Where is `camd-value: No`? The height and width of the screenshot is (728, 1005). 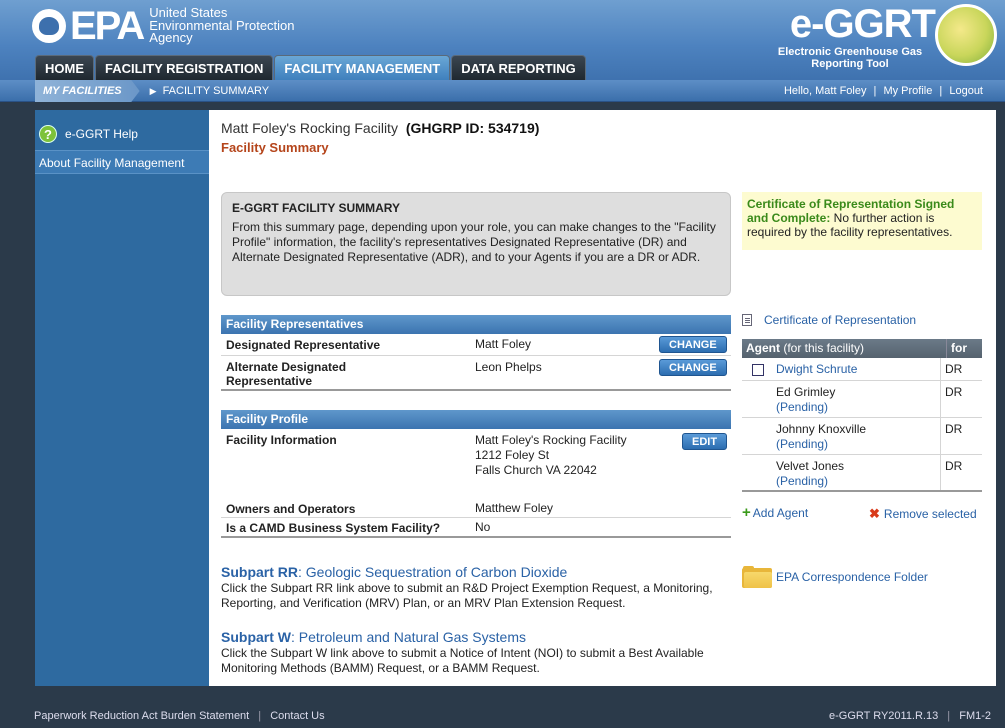
camd-value: No is located at coordinates (483, 527).